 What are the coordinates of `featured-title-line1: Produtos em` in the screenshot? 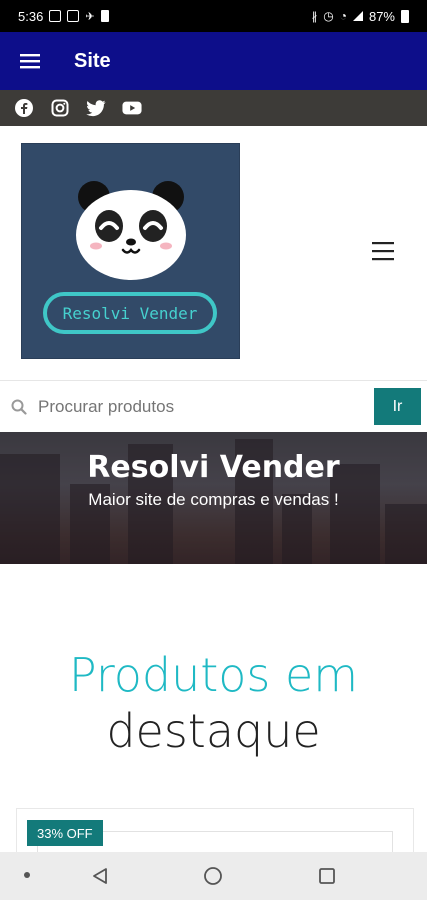 It's located at (213, 675).